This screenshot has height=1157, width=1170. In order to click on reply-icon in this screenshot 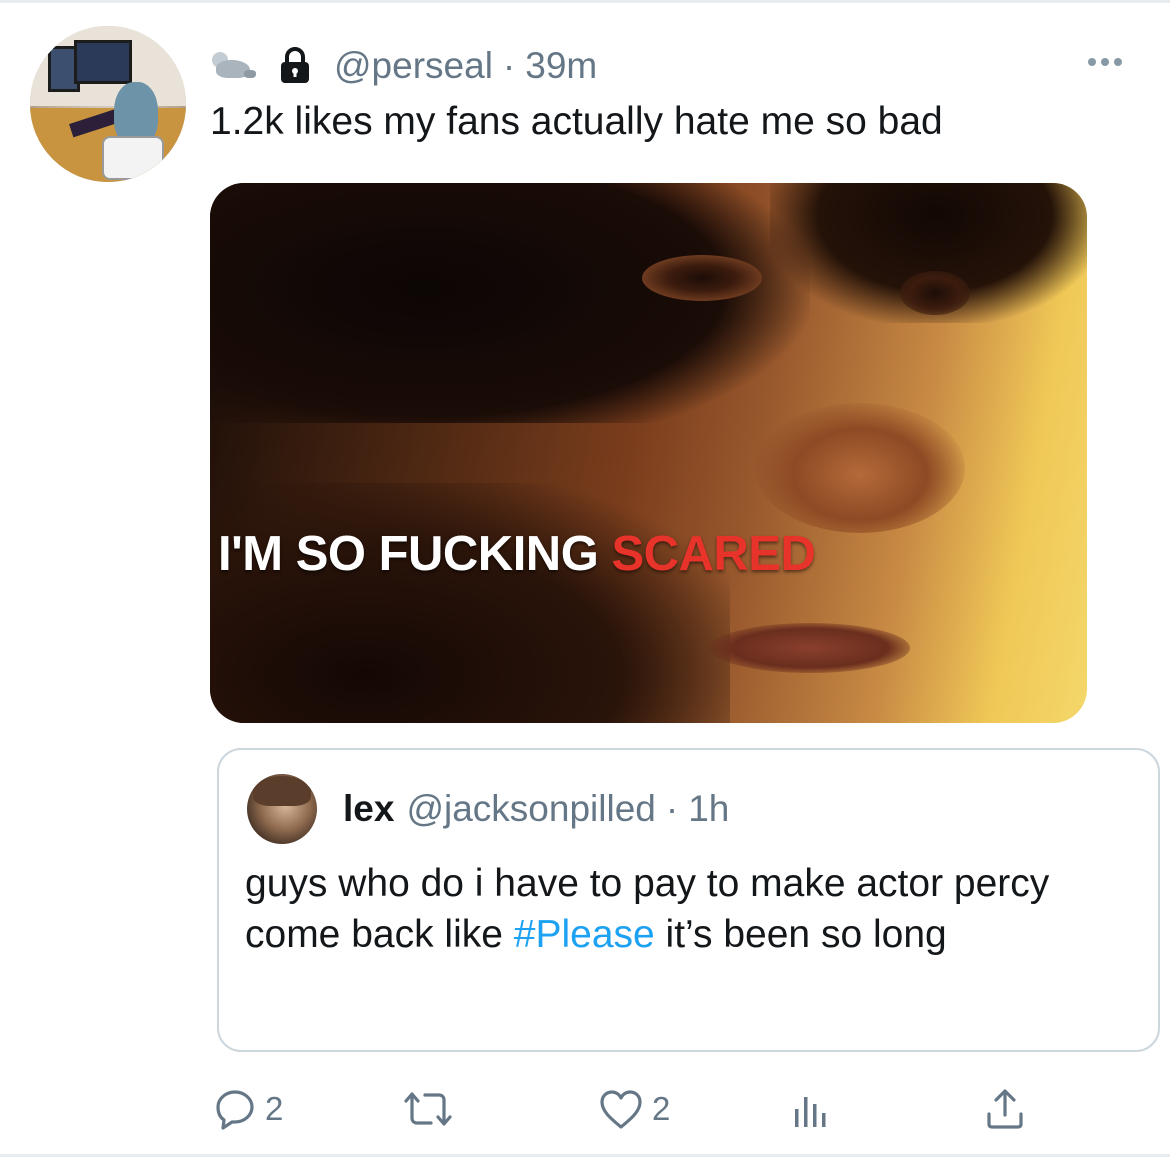, I will do `click(235, 1110)`.